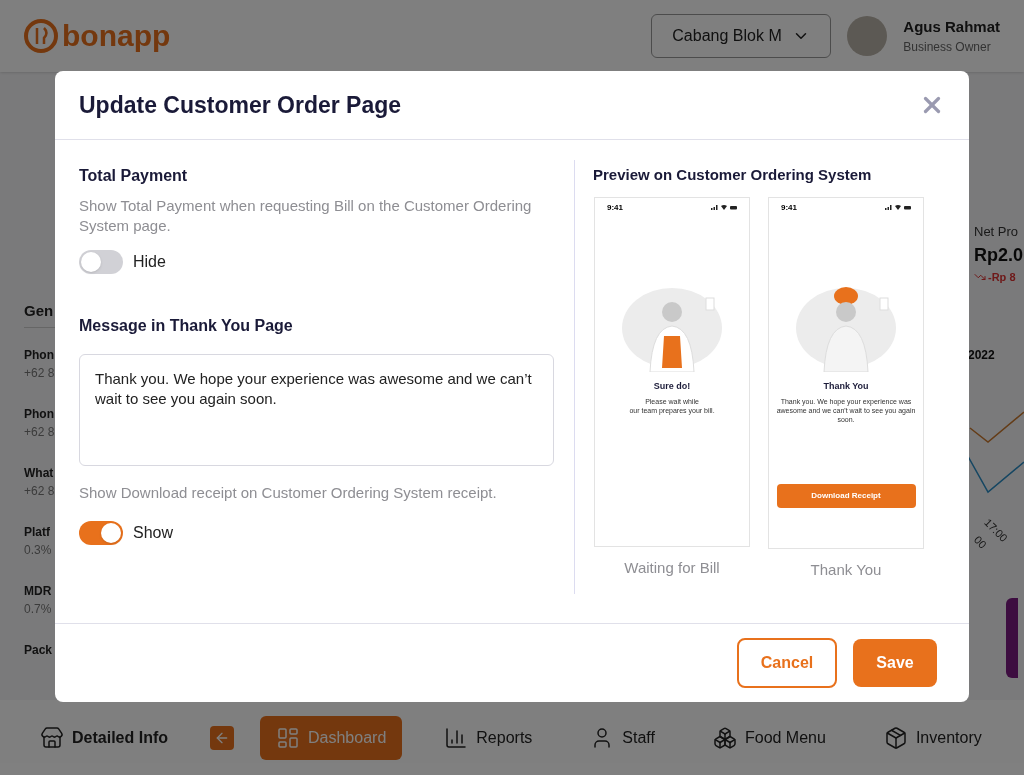 The width and height of the screenshot is (1024, 775). Describe the element at coordinates (41, 36) in the screenshot. I see `logo-icon` at that location.